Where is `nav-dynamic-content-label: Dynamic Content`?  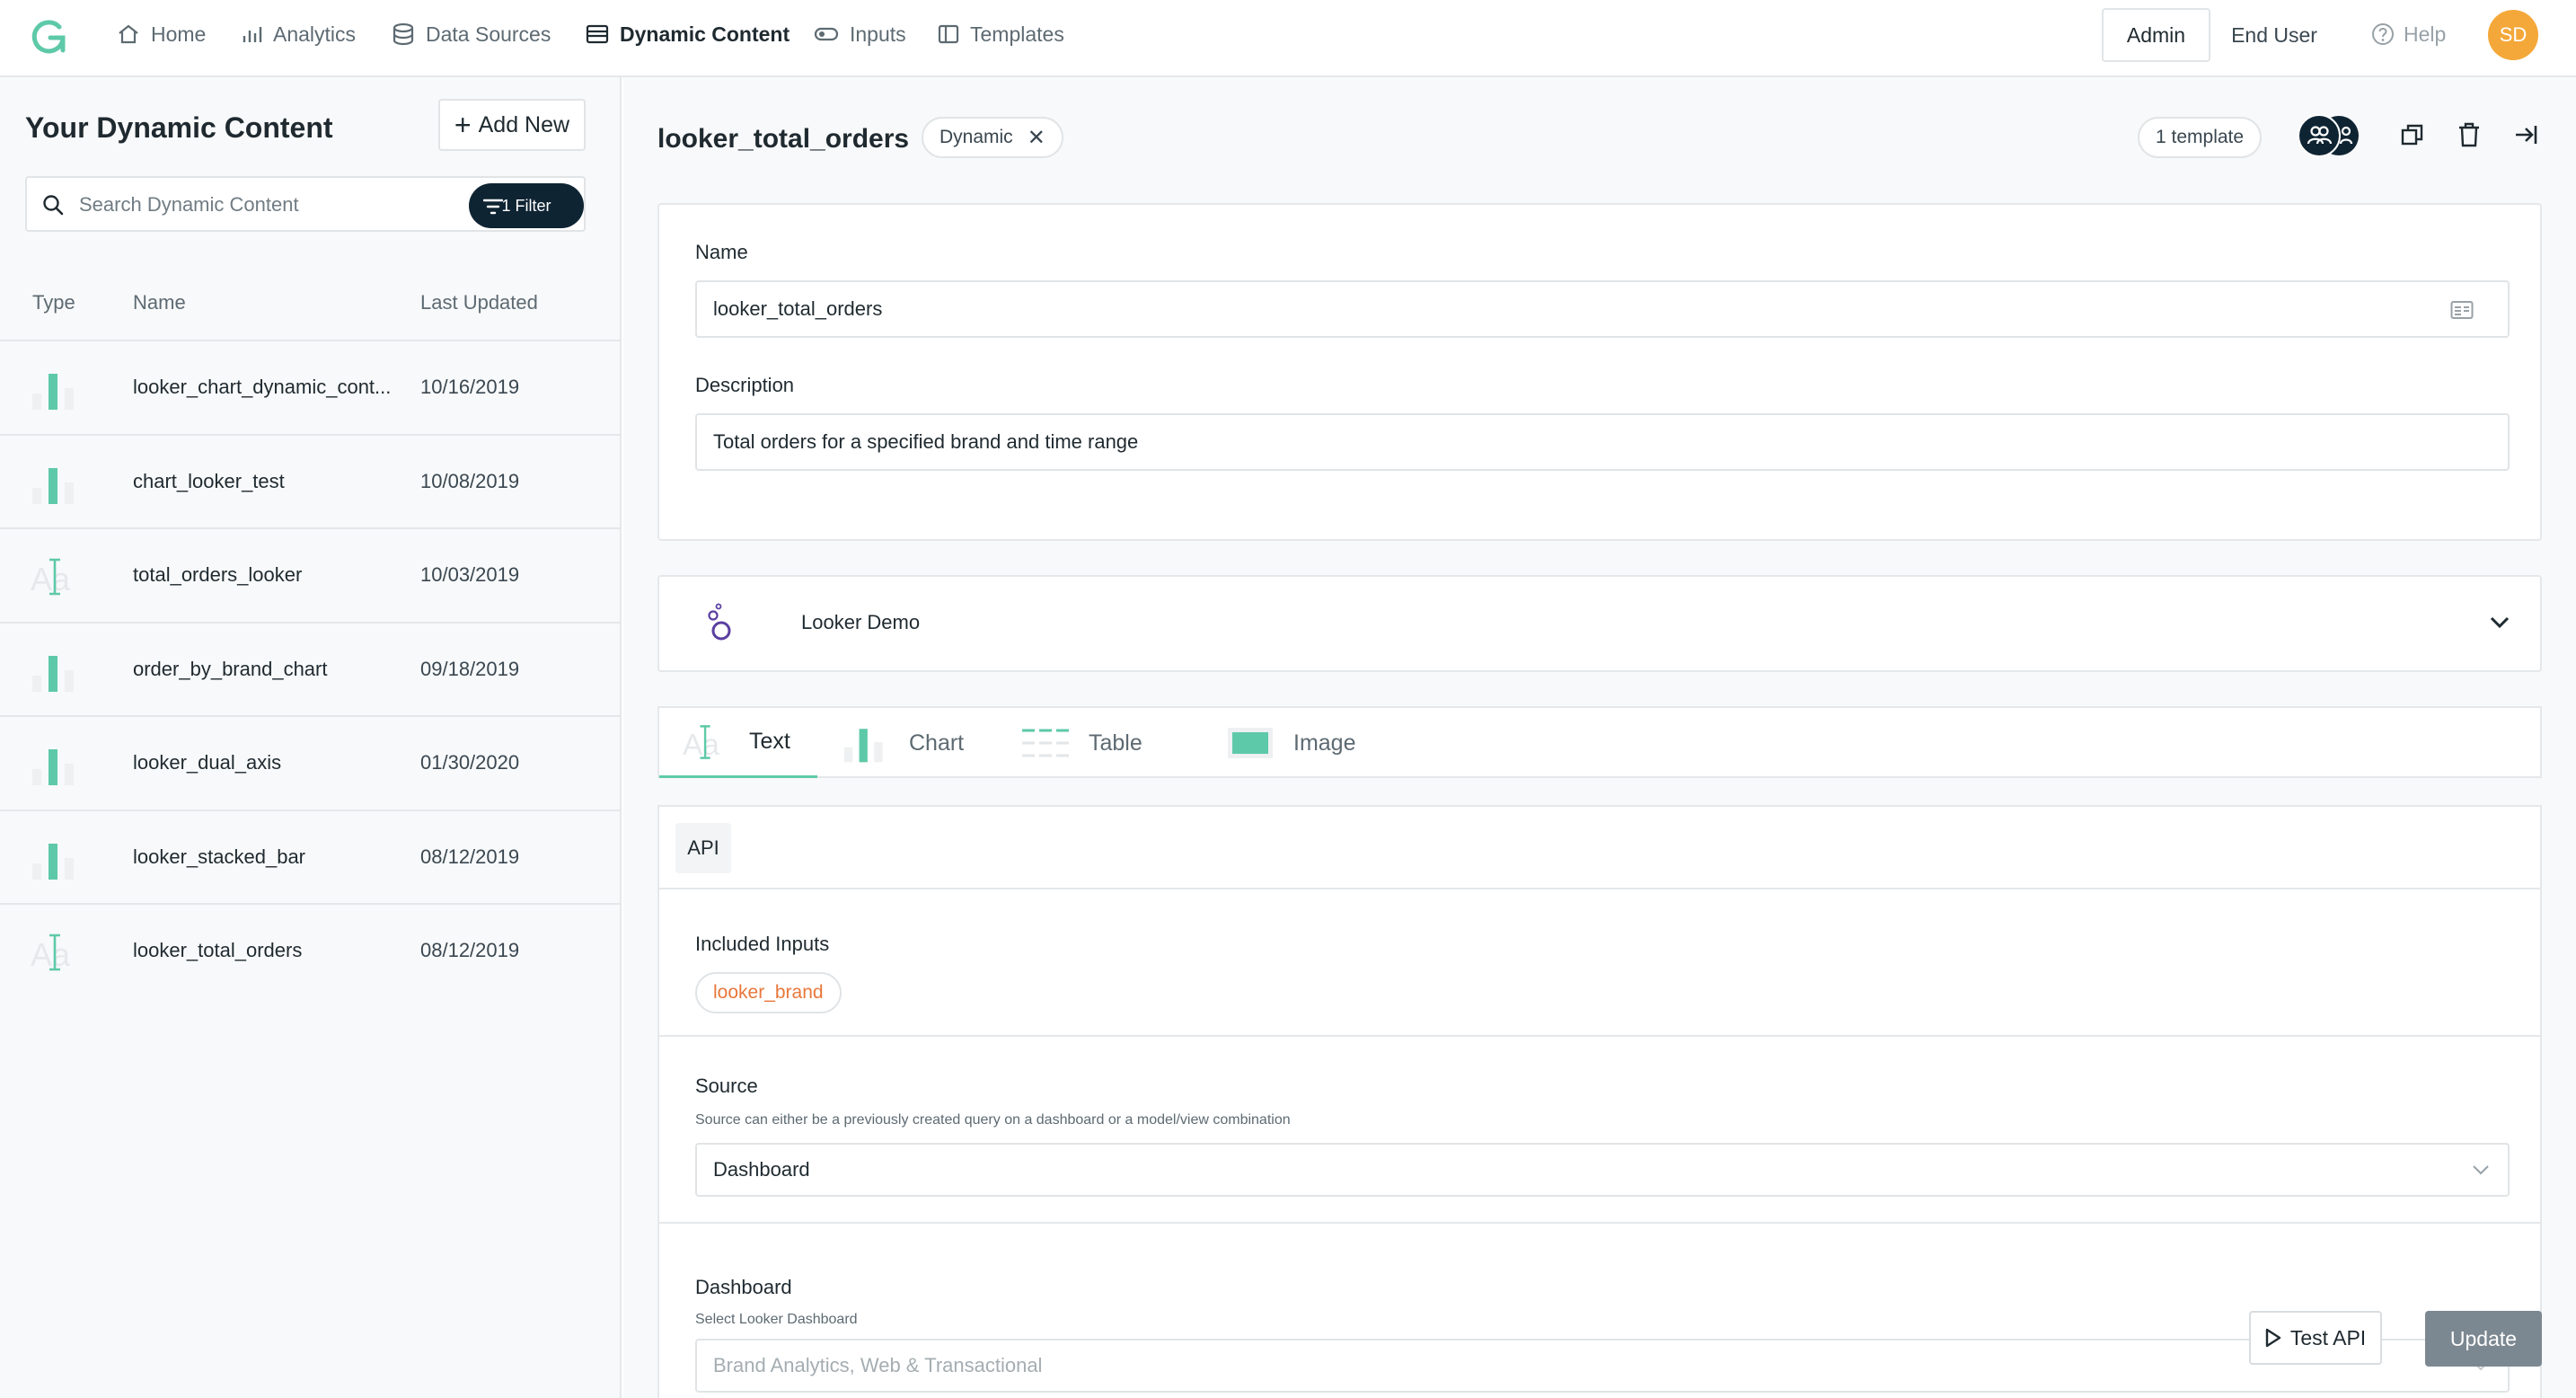 nav-dynamic-content-label: Dynamic Content is located at coordinates (705, 34).